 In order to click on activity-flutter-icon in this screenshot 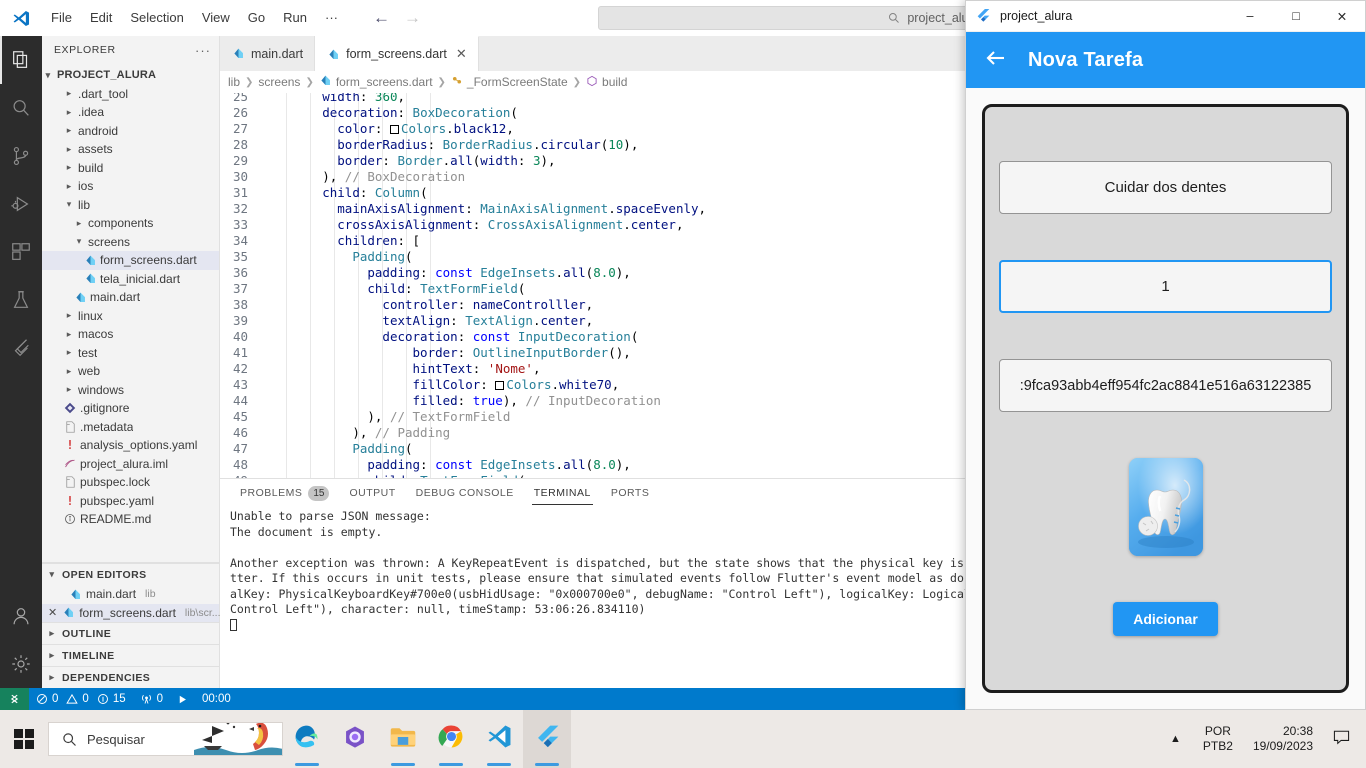, I will do `click(21, 348)`.